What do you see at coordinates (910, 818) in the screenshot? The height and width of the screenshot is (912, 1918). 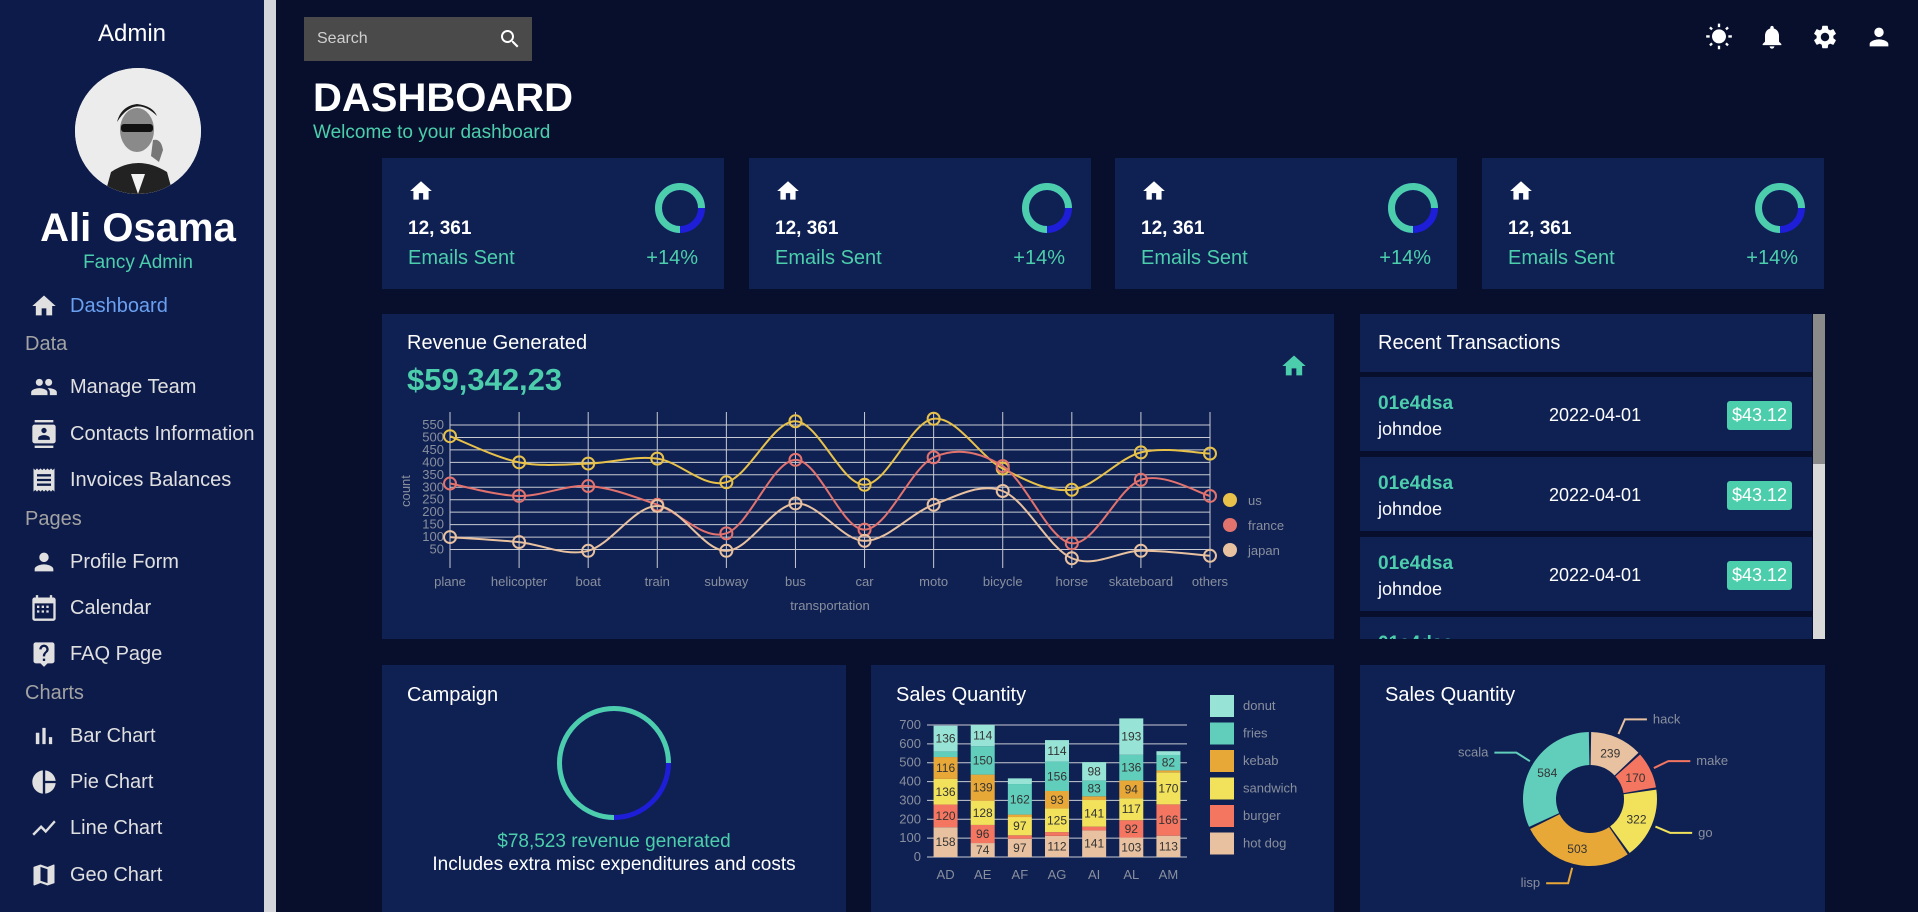 I see `y-tick-label: 200` at bounding box center [910, 818].